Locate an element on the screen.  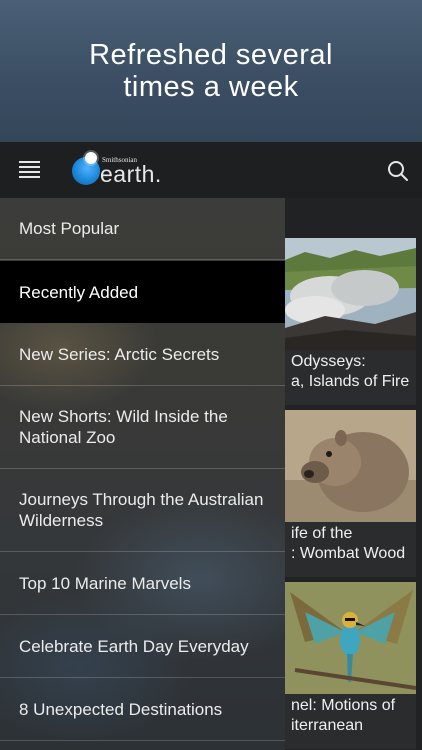
drawer-item-label: Recently Added is located at coordinates (79, 292).